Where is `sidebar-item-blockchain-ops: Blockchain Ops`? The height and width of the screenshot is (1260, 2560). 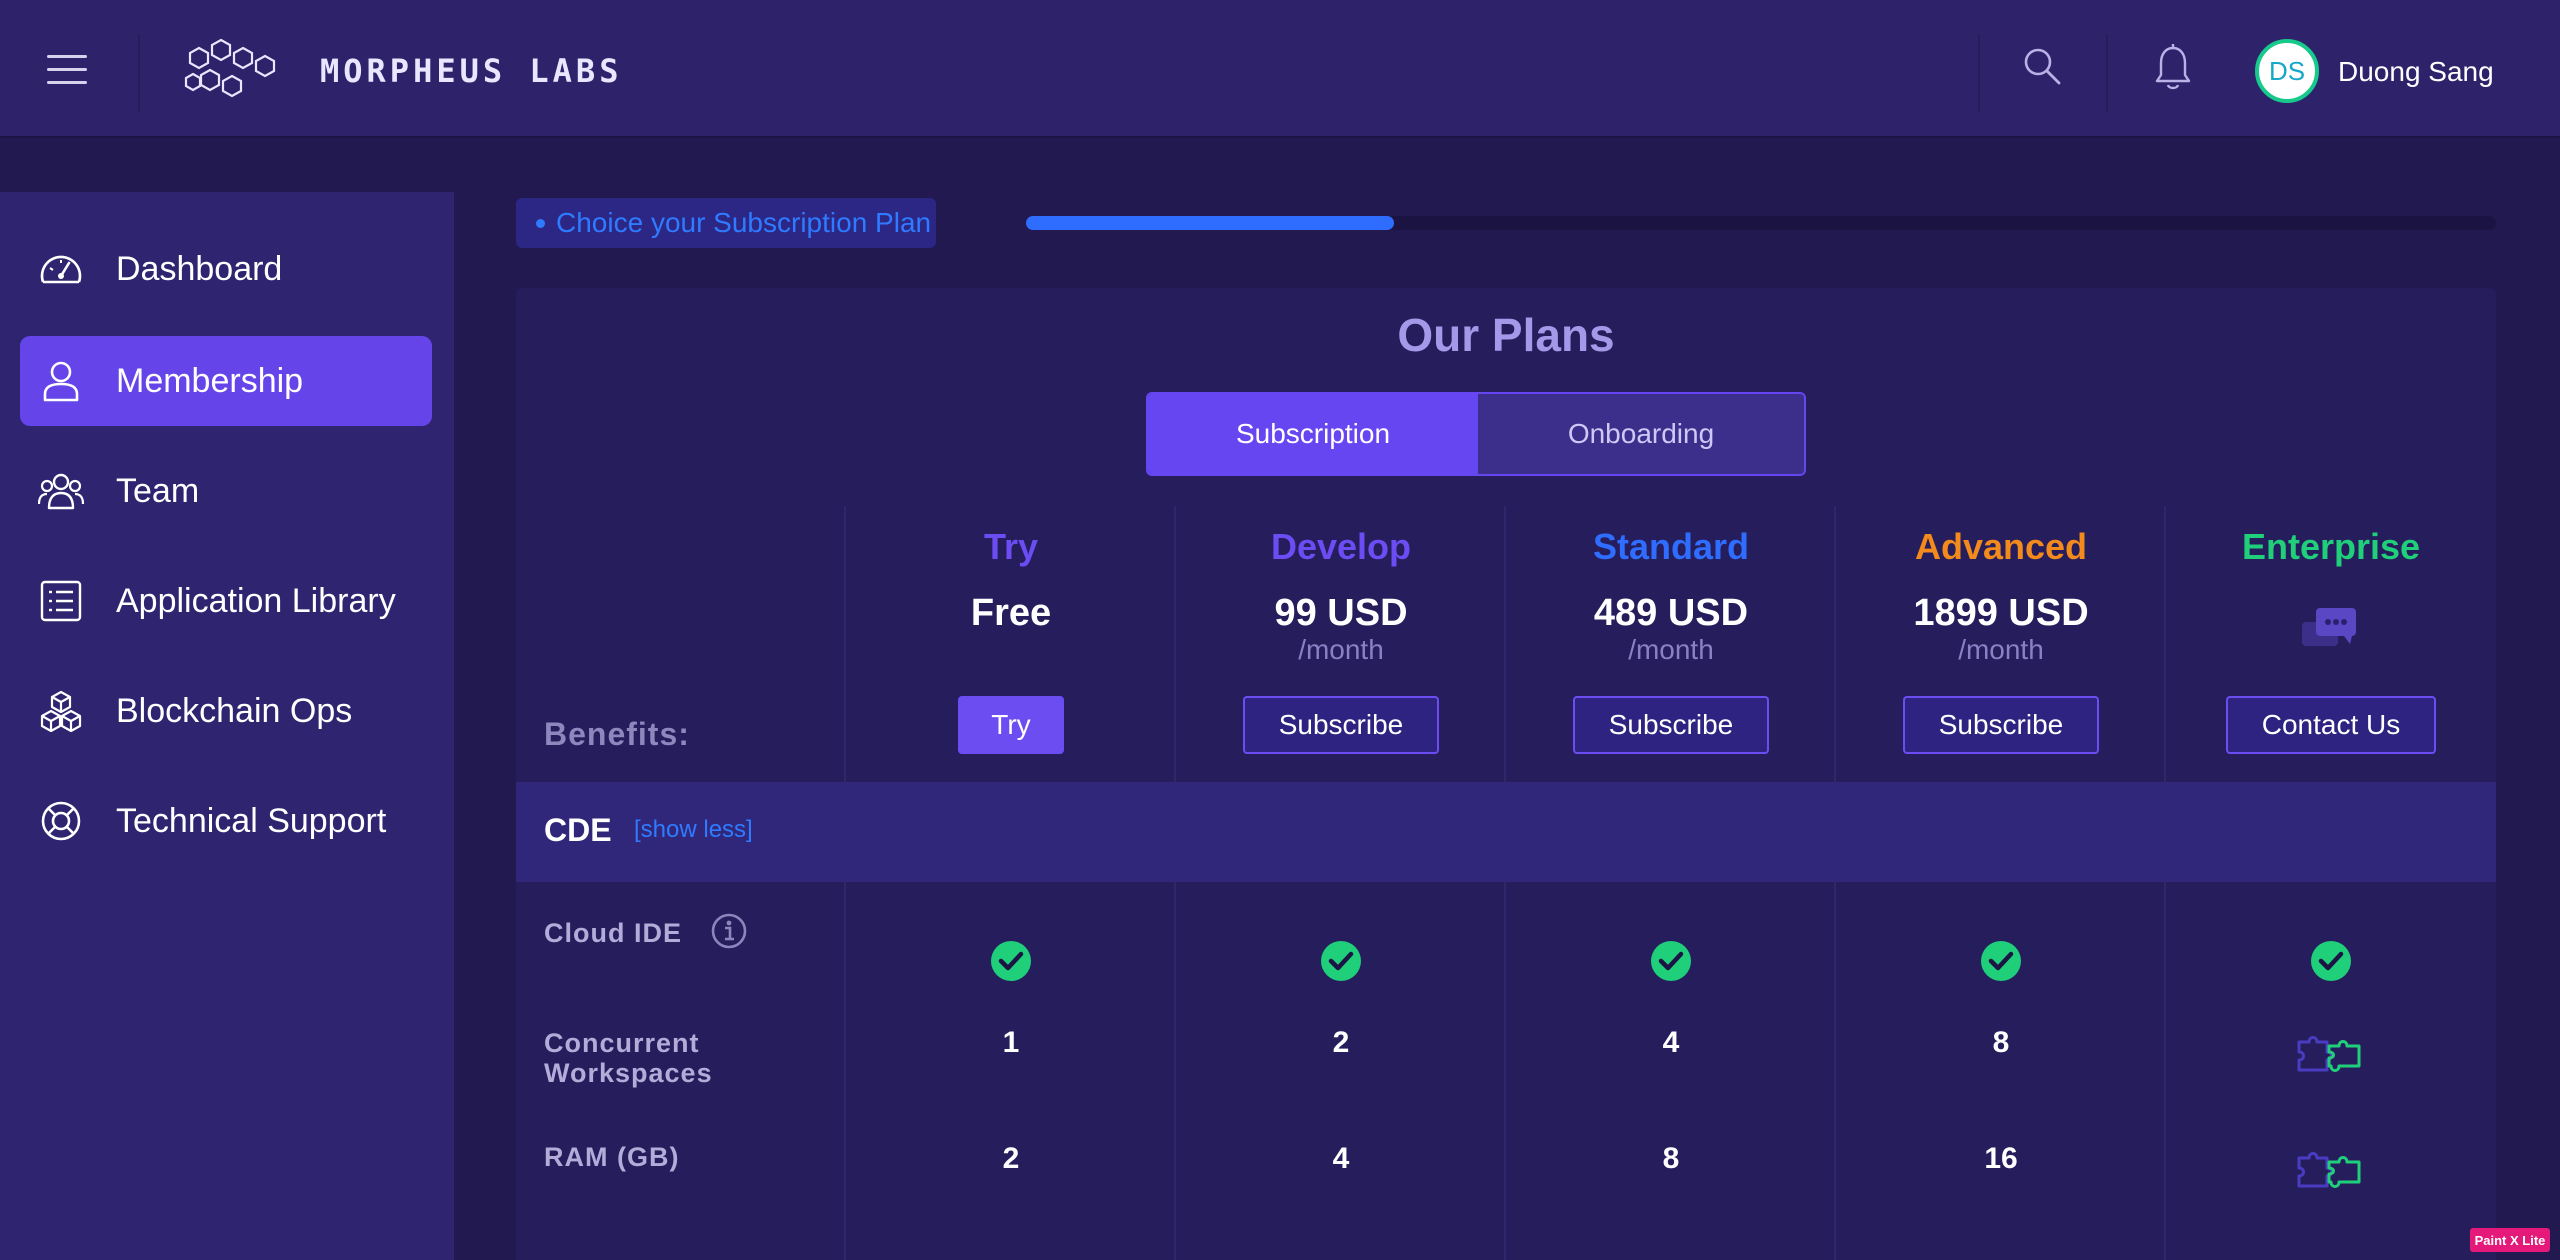 sidebar-item-blockchain-ops: Blockchain Ops is located at coordinates (226, 711).